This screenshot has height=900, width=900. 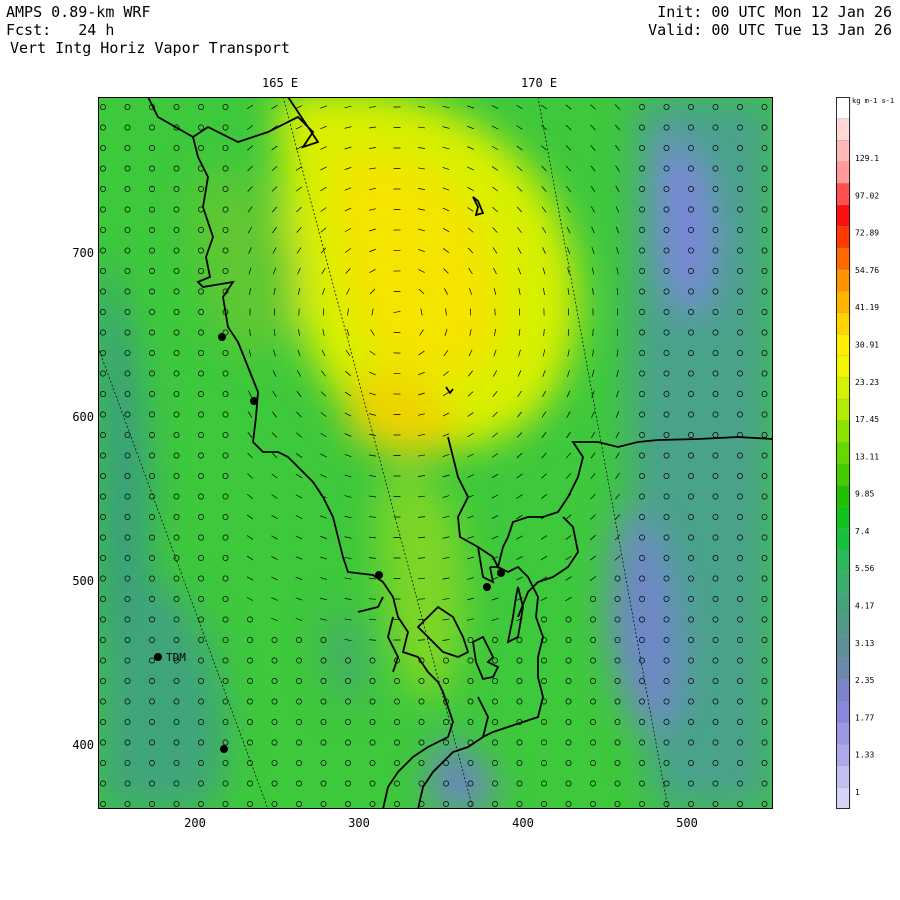 What do you see at coordinates (864, 717) in the screenshot?
I see `colorbar-label: 1.77` at bounding box center [864, 717].